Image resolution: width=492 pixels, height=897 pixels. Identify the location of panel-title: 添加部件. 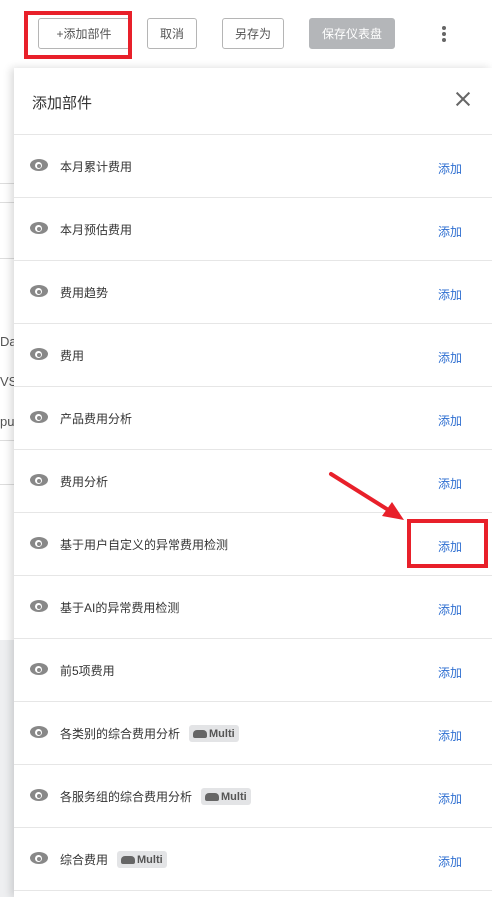
(62, 103).